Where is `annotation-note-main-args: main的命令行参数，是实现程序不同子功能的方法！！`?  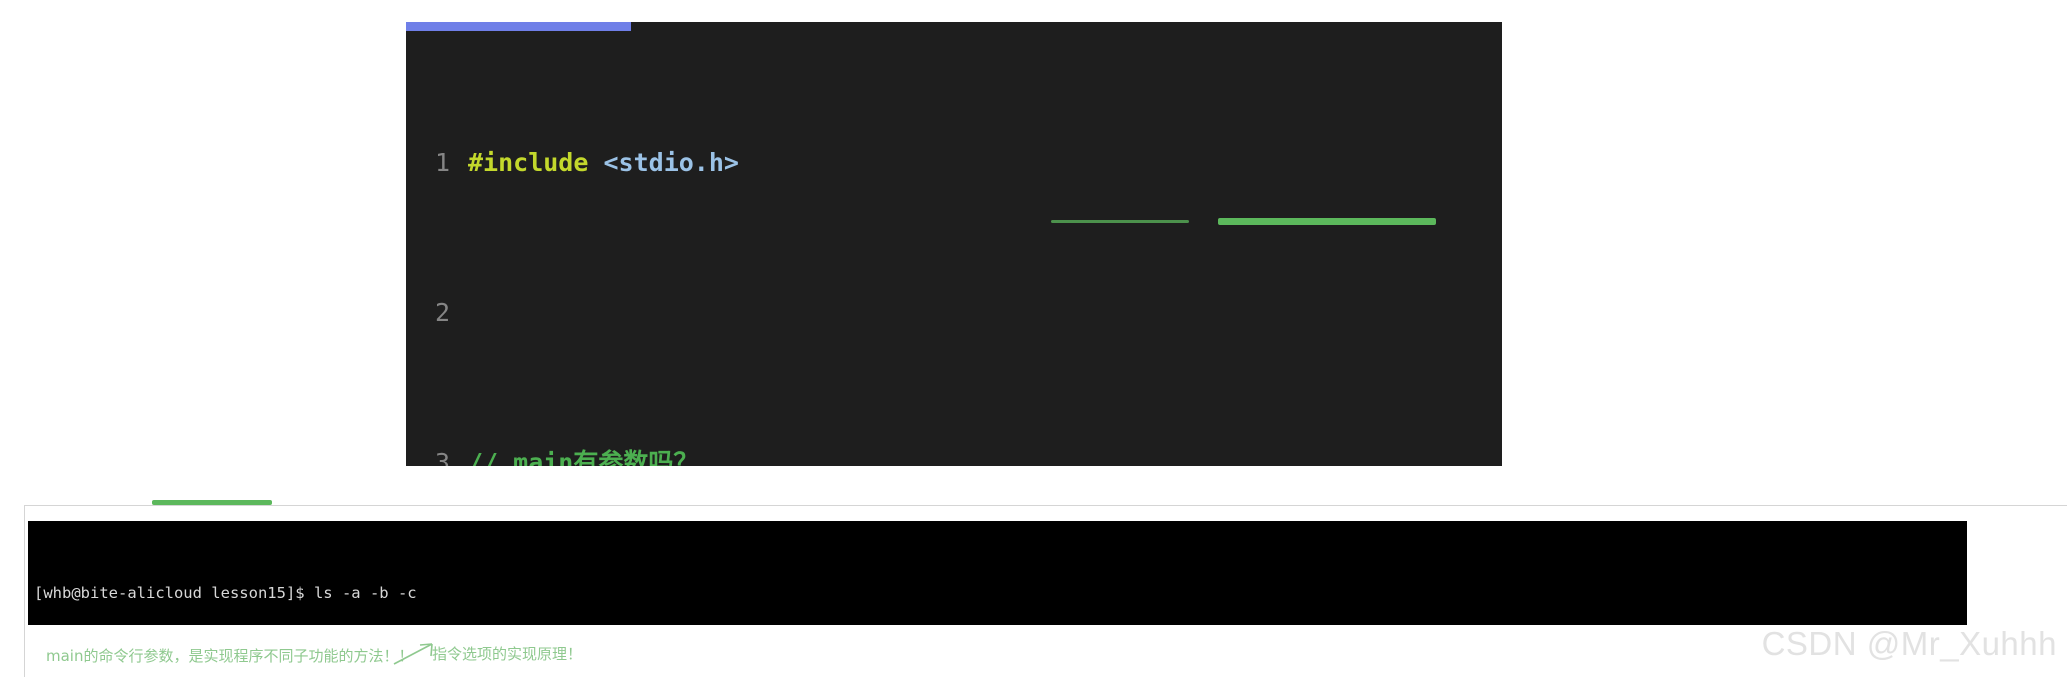
annotation-note-main-args: main的命令行参数，是实现程序不同子功能的方法！！ is located at coordinates (230, 656).